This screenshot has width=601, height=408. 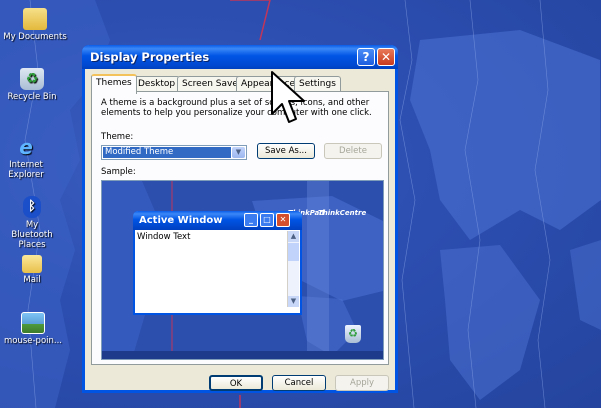 What do you see at coordinates (362, 383) in the screenshot?
I see `apply-button: Apply` at bounding box center [362, 383].